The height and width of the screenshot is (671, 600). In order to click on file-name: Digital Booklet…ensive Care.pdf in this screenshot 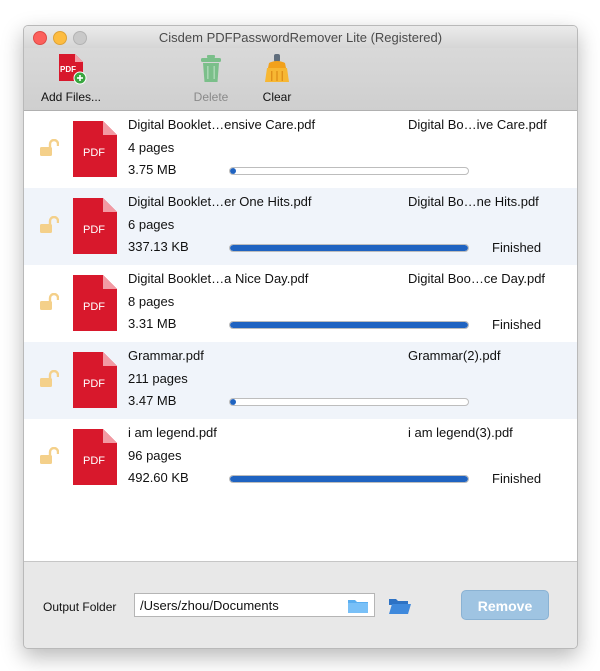, I will do `click(222, 124)`.